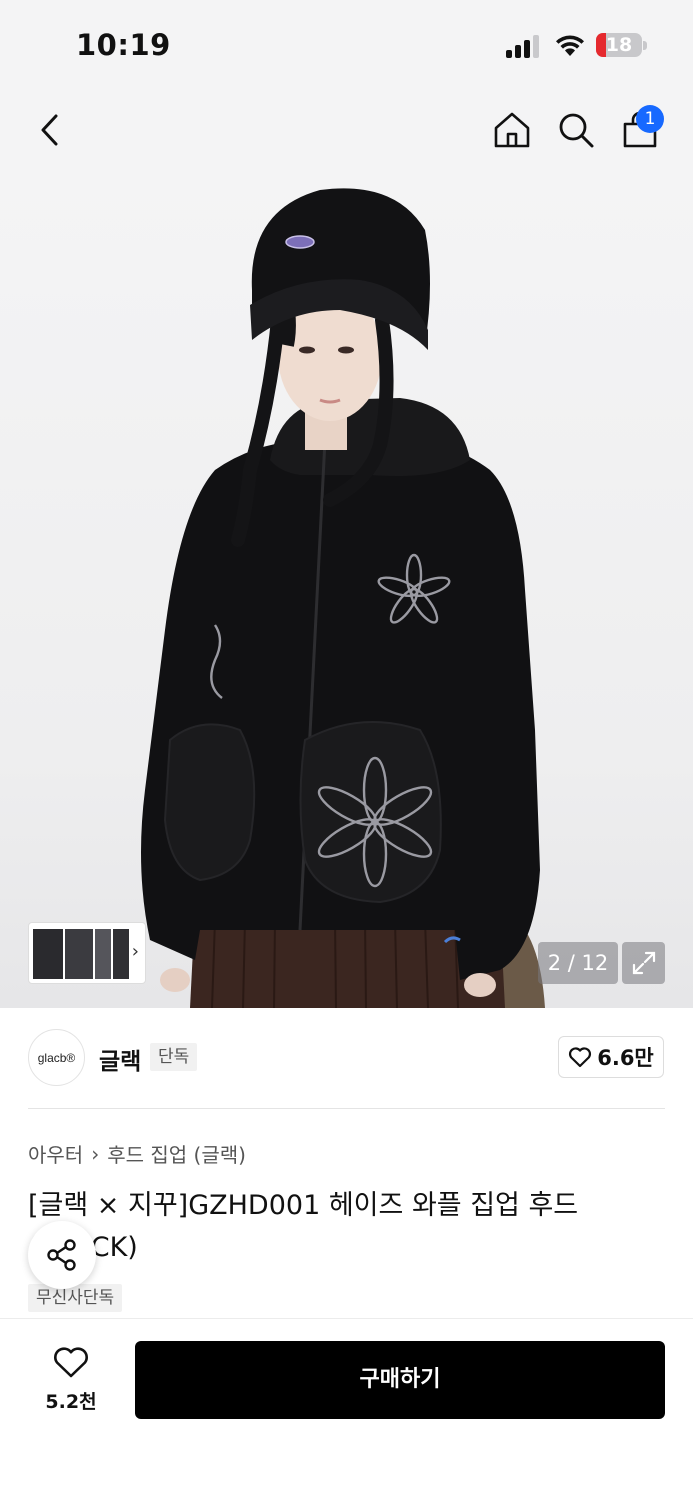 The image size is (693, 1500). I want to click on battery-indicator: 18, so click(619, 45).